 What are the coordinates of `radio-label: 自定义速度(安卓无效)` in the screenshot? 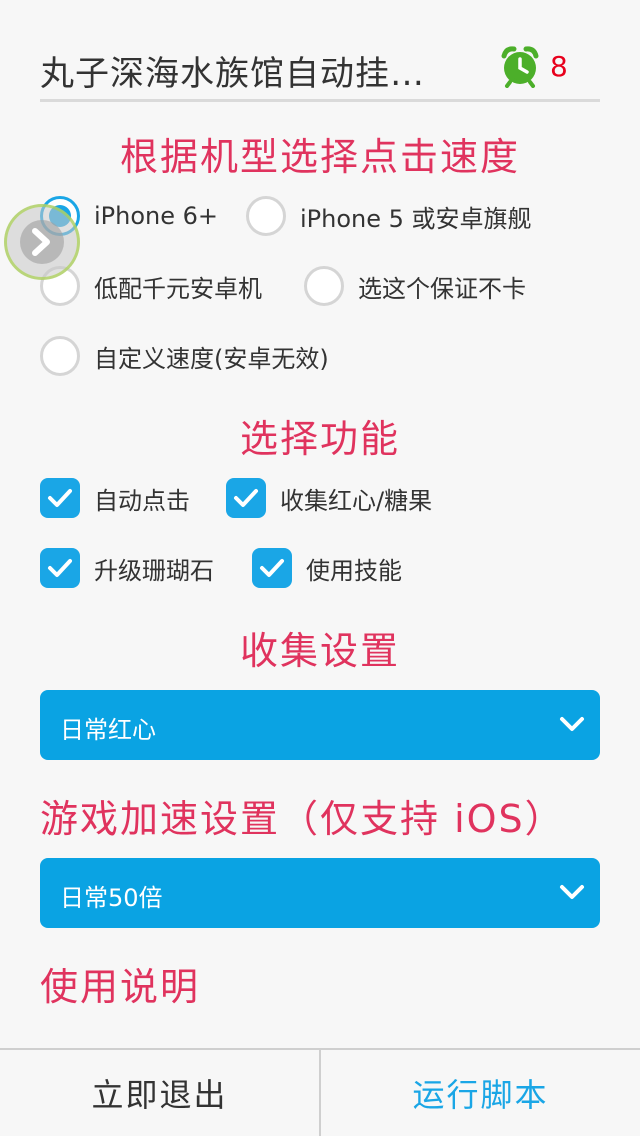 It's located at (211, 358).